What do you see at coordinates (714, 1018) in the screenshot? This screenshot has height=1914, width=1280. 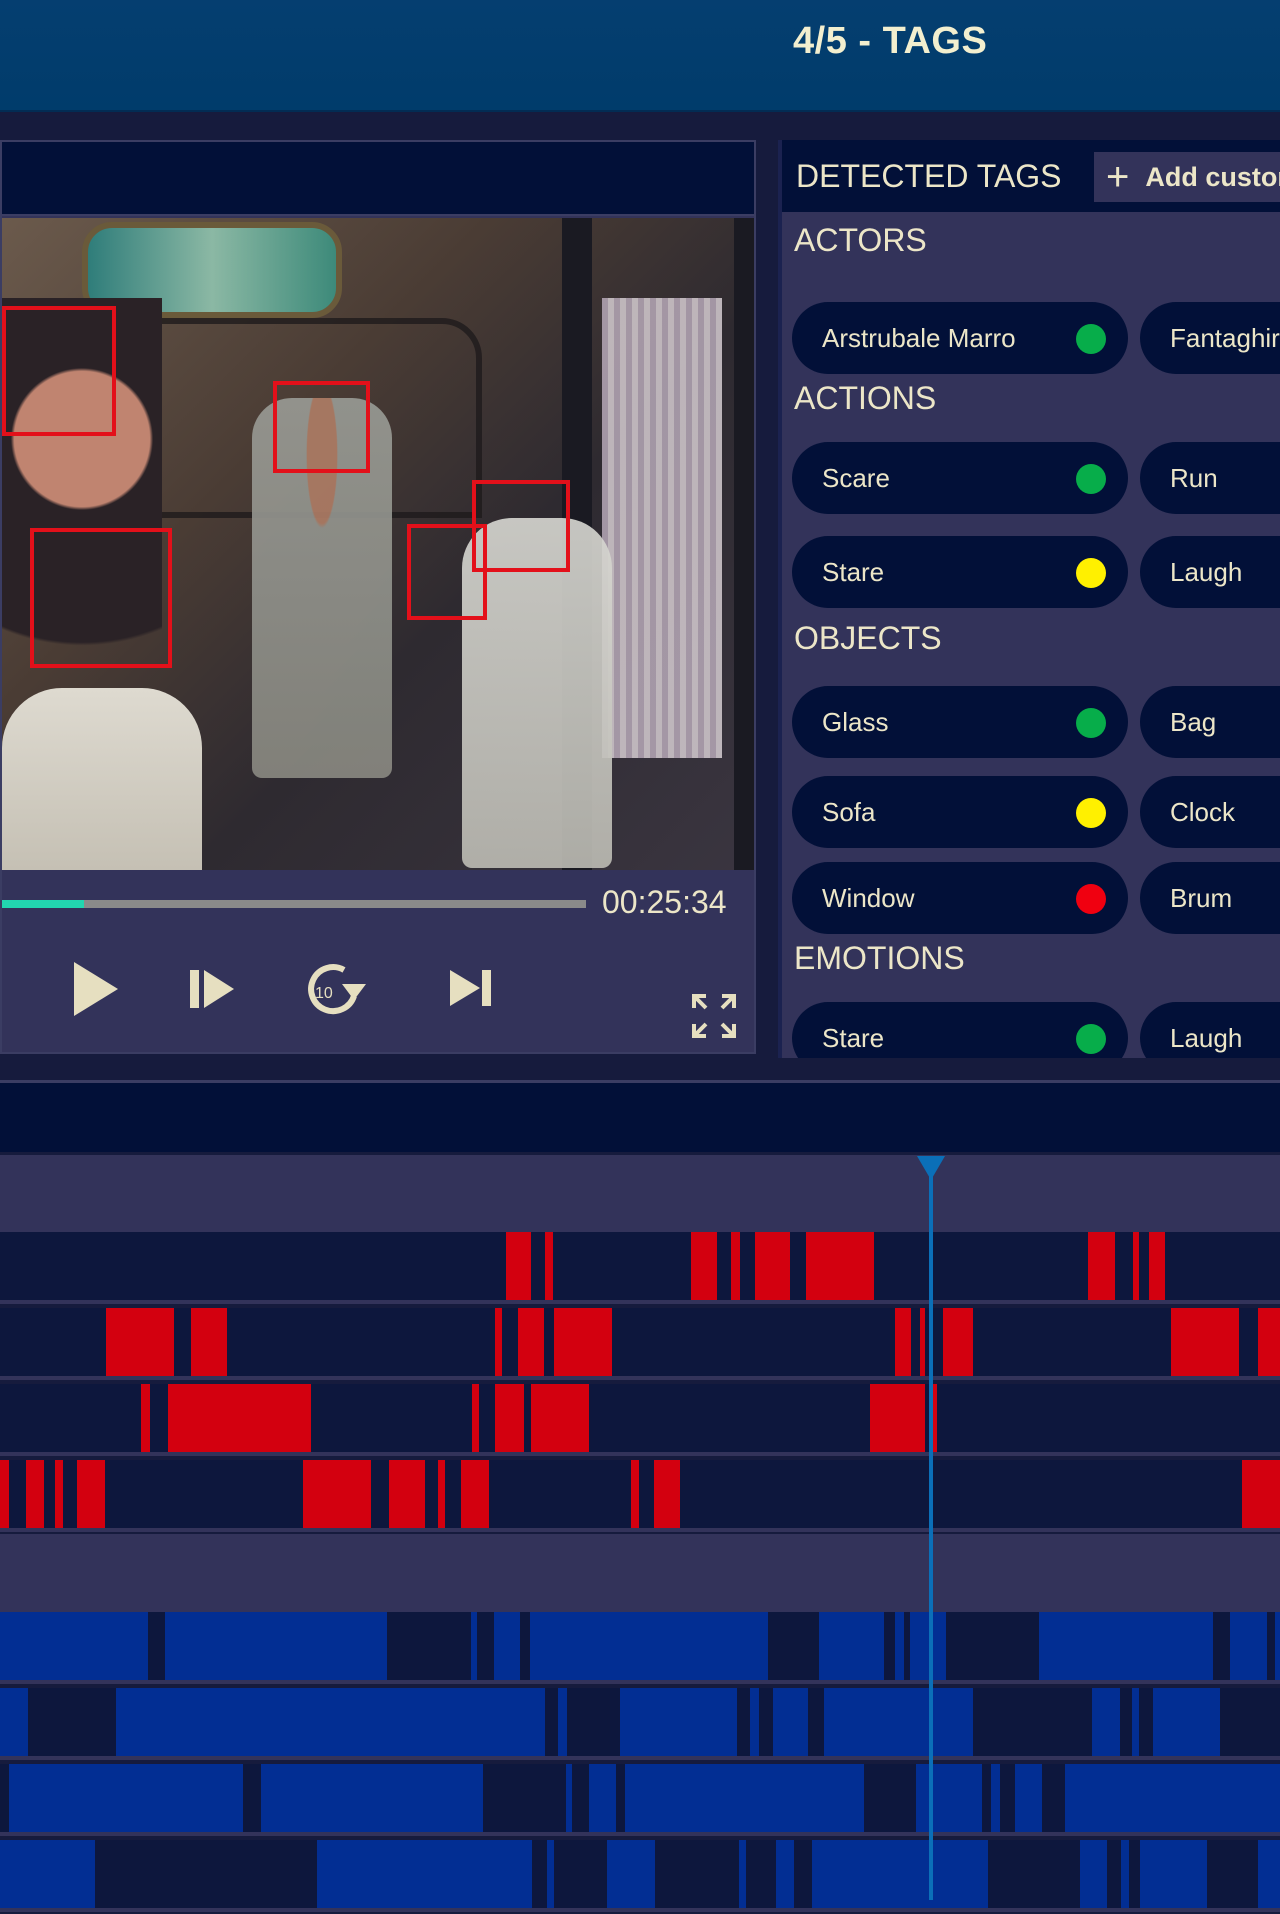 I see `fullscreen-button` at bounding box center [714, 1018].